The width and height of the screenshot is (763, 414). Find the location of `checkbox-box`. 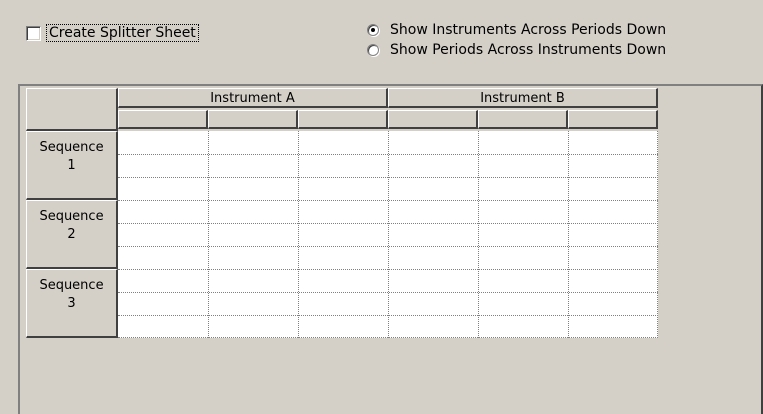

checkbox-box is located at coordinates (33, 33).